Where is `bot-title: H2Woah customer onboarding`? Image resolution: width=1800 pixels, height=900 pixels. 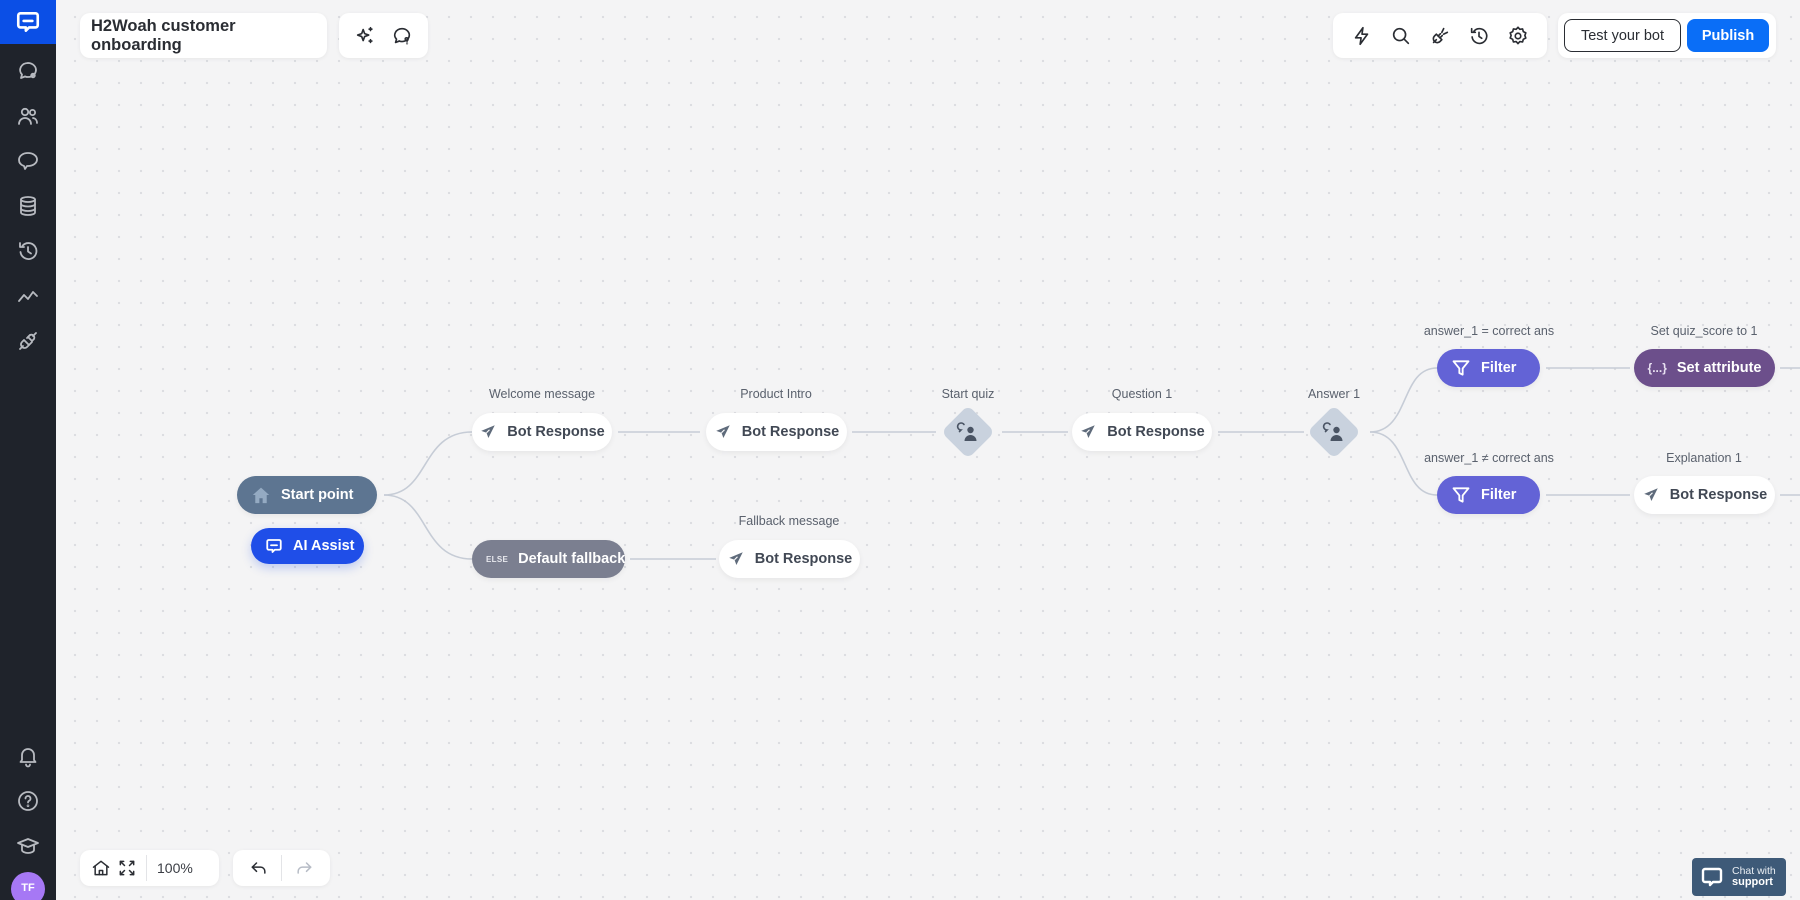 bot-title: H2Woah customer onboarding is located at coordinates (163, 35).